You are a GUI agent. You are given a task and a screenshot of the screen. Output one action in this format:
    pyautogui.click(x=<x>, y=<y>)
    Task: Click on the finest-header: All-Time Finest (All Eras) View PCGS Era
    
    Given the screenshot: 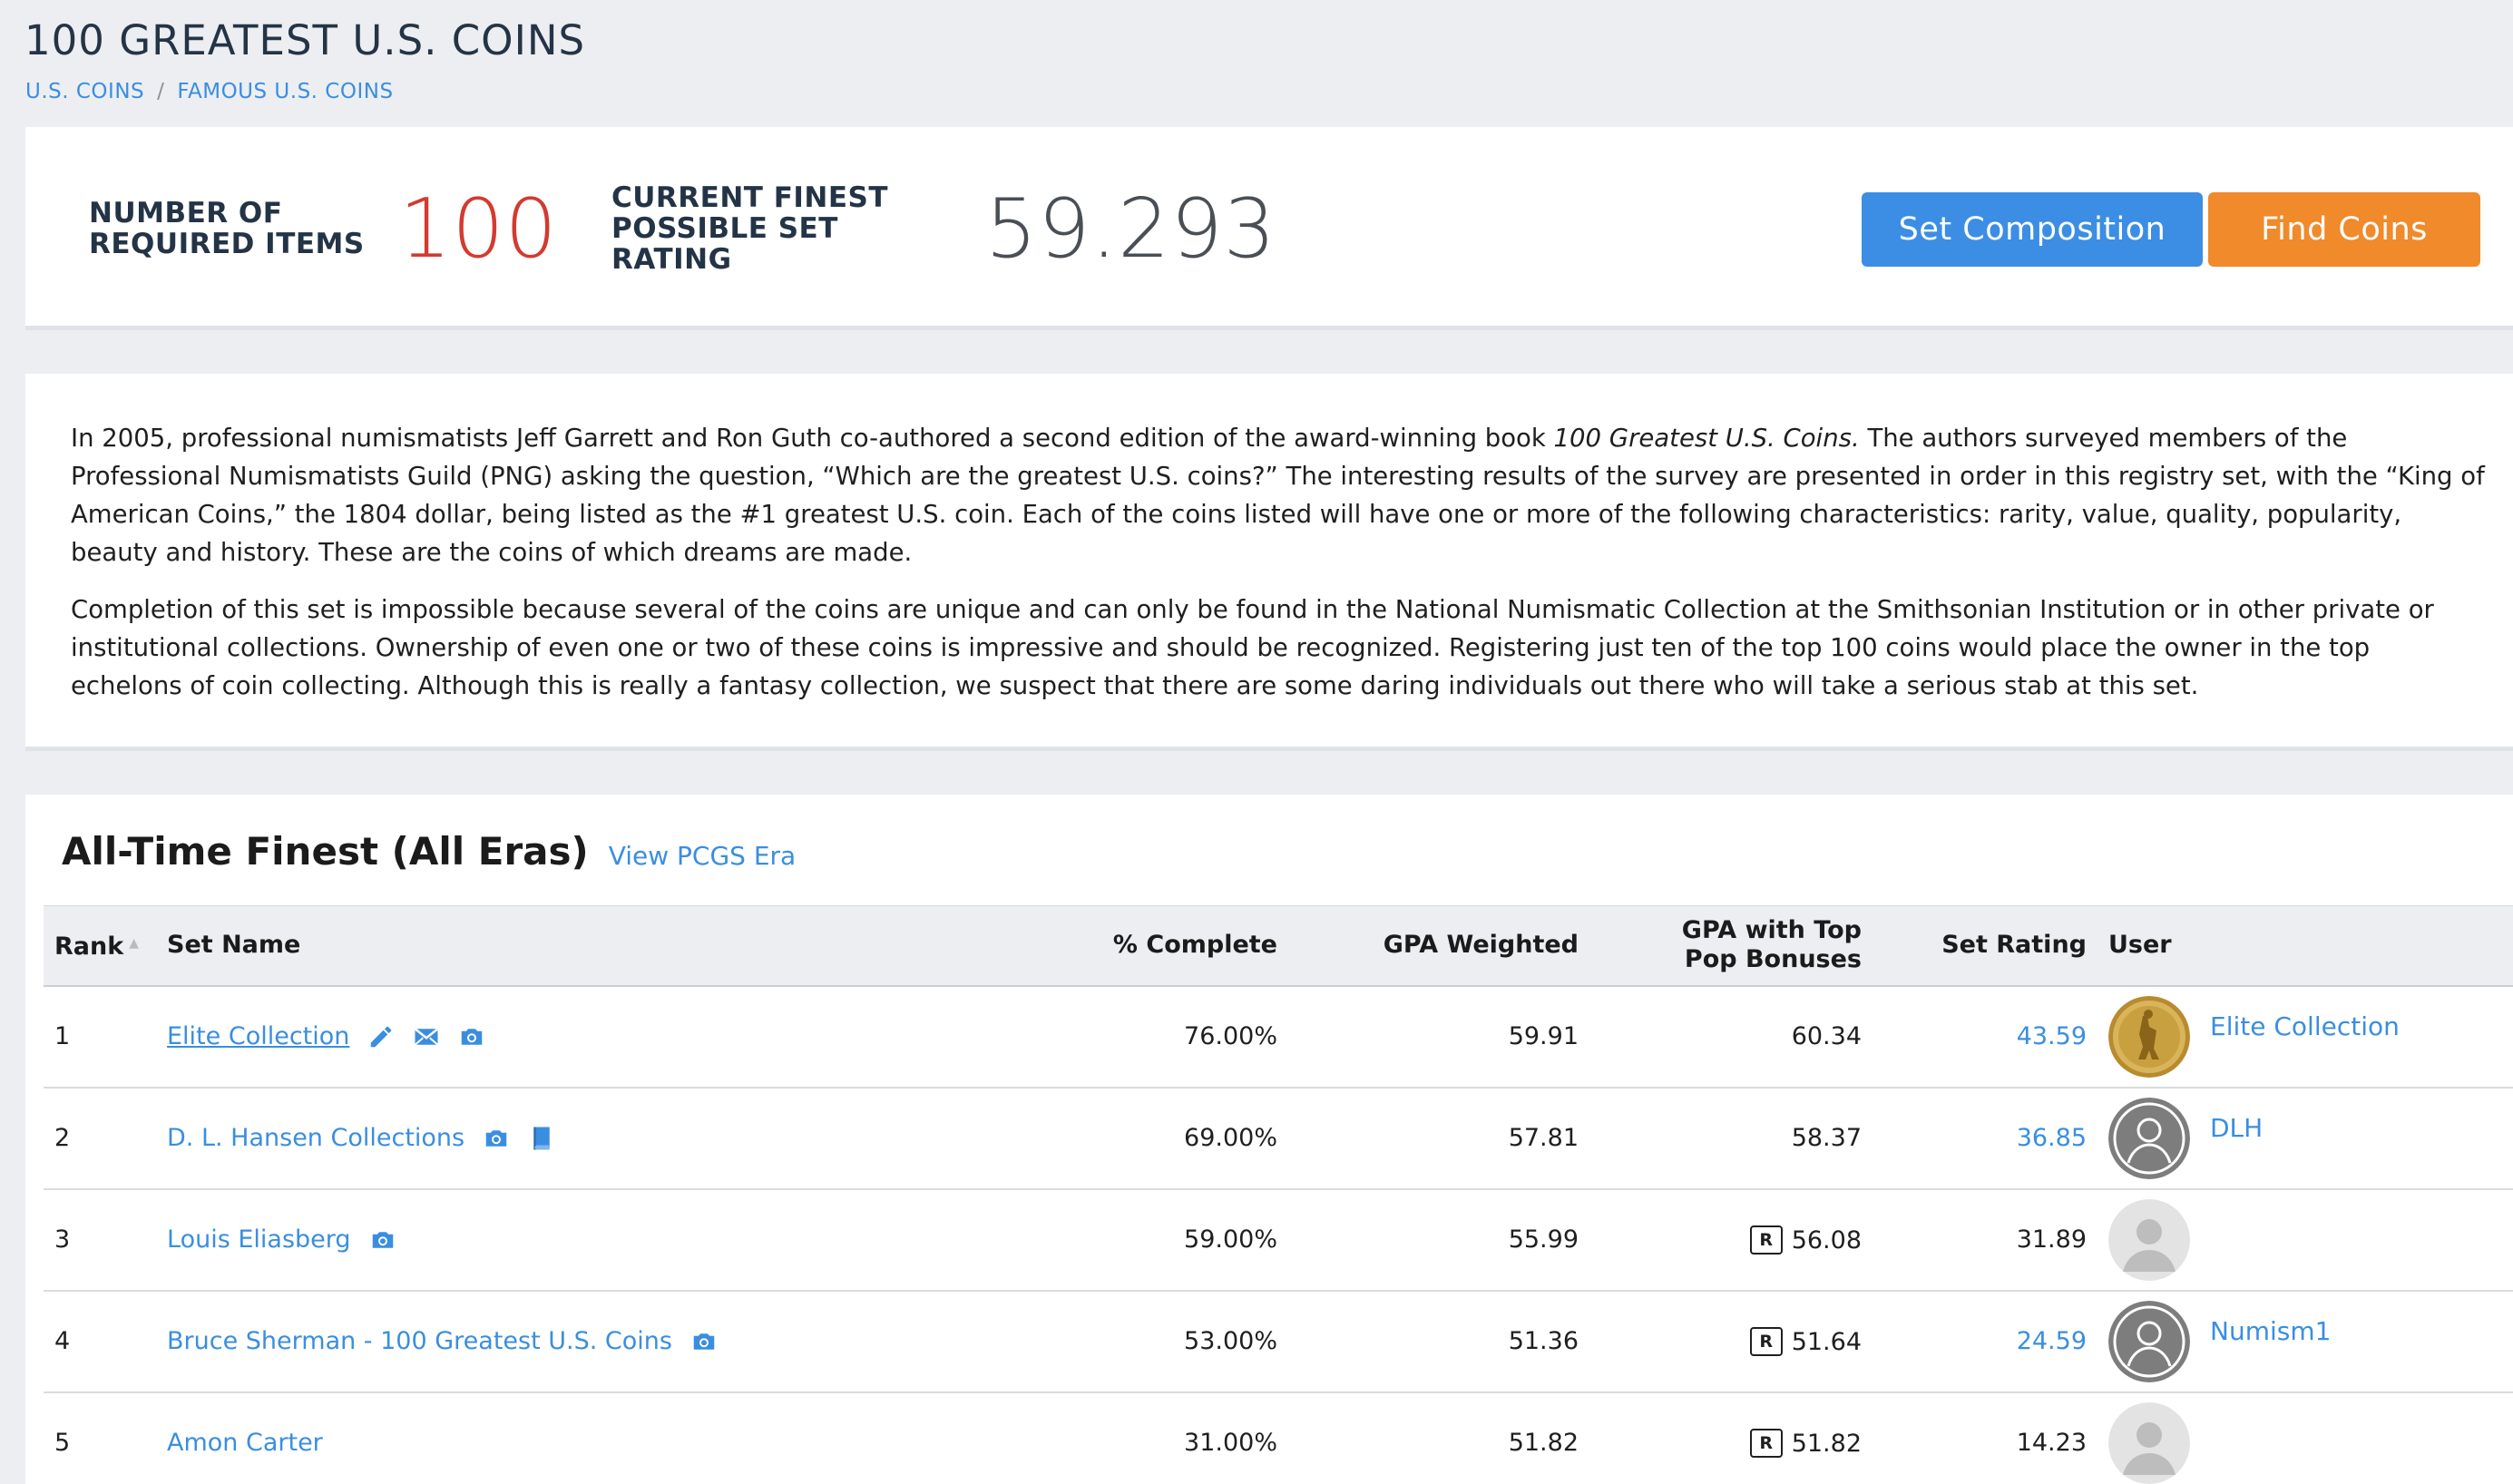 What is the action you would take?
    pyautogui.click(x=429, y=851)
    